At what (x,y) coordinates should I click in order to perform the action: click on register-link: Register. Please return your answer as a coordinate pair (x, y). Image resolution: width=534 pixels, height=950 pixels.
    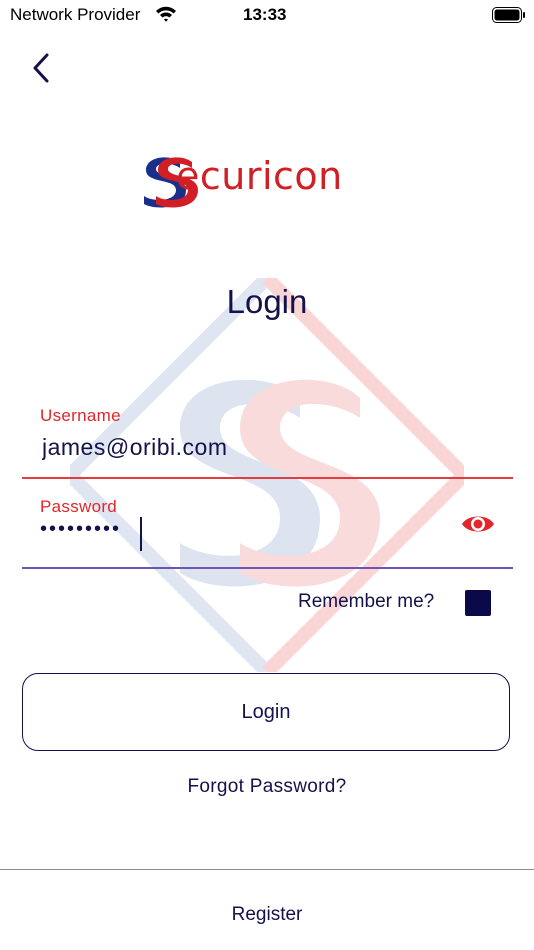
    Looking at the image, I should click on (267, 915).